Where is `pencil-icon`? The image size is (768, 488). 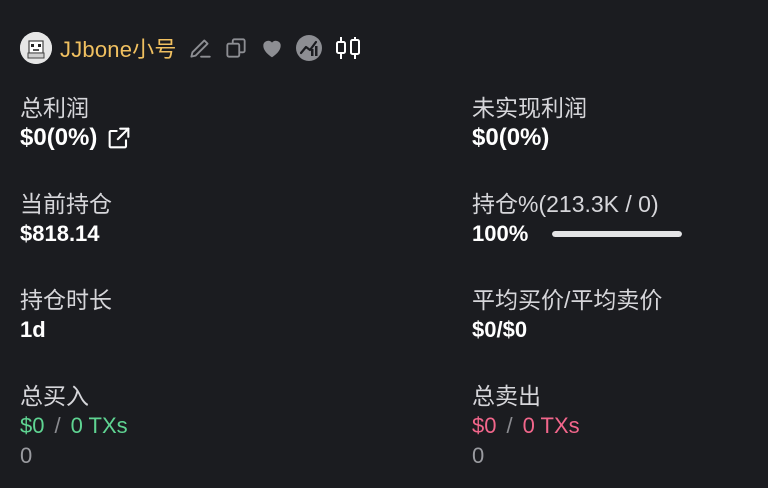
pencil-icon is located at coordinates (200, 48).